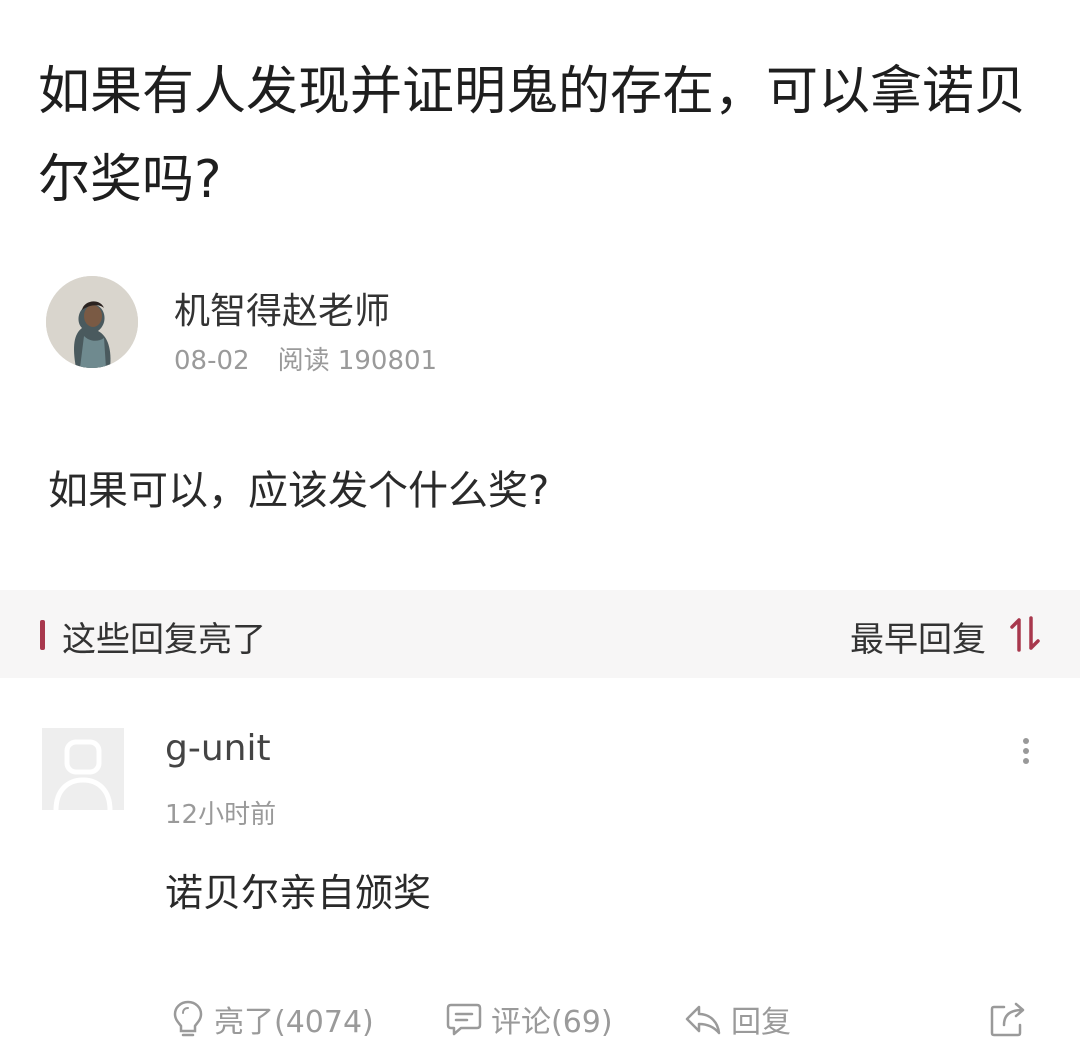 The image size is (1080, 1062). What do you see at coordinates (552, 1022) in the screenshot?
I see `comment-count-label: 评论(69)` at bounding box center [552, 1022].